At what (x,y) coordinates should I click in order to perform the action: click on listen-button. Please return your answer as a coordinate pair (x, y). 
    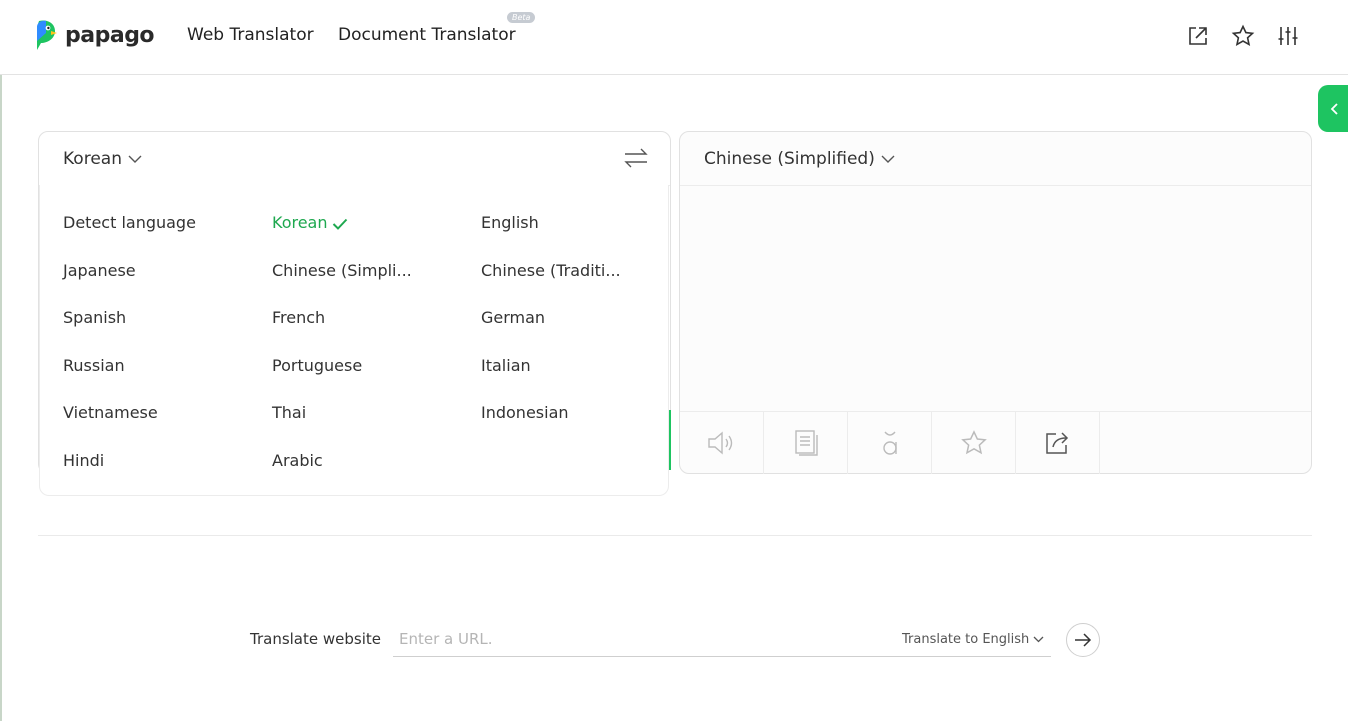
    Looking at the image, I should click on (722, 443).